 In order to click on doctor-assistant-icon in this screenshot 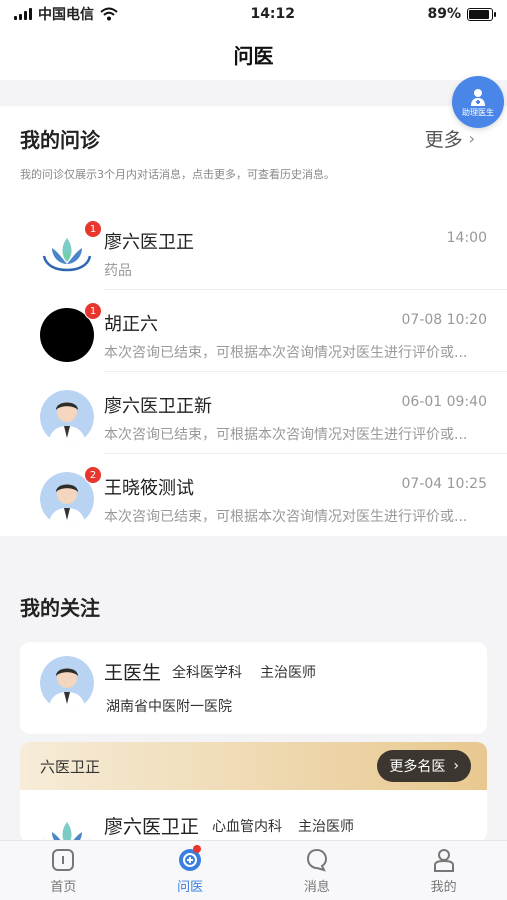, I will do `click(478, 97)`.